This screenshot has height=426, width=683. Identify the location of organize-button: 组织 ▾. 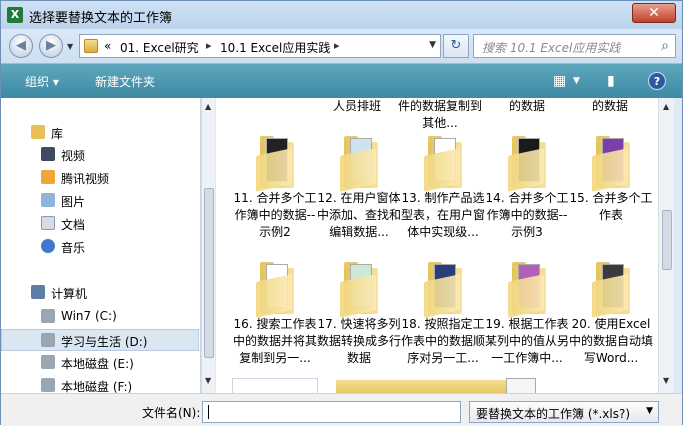
(42, 81).